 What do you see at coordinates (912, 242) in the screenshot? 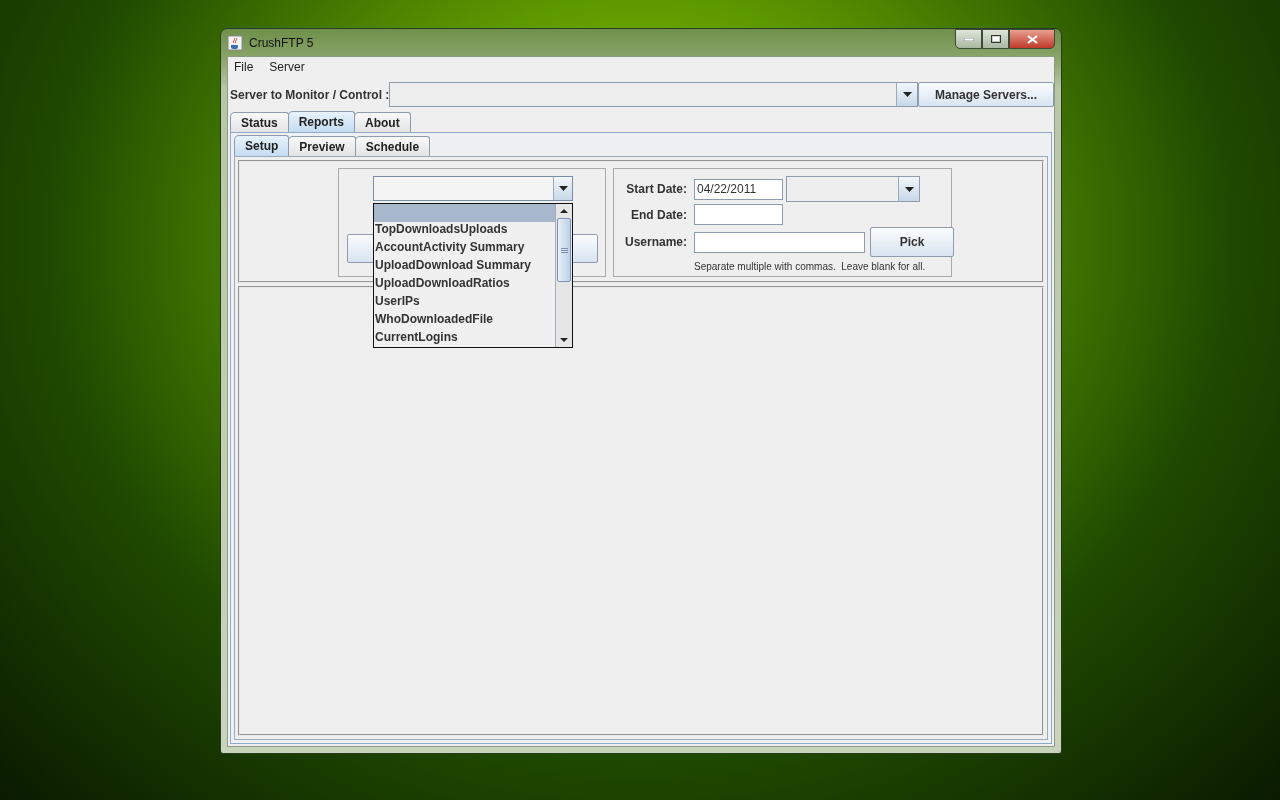
I see `pick-button: Pick` at bounding box center [912, 242].